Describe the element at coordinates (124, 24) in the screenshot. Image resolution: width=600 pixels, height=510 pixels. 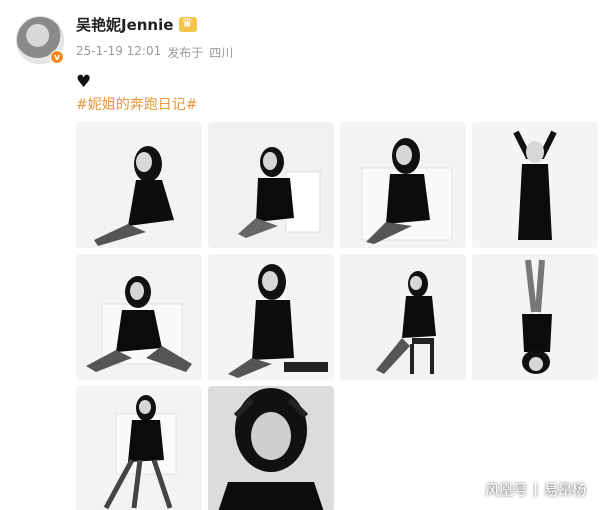
I see `username: 吴艳妮Jennie` at that location.